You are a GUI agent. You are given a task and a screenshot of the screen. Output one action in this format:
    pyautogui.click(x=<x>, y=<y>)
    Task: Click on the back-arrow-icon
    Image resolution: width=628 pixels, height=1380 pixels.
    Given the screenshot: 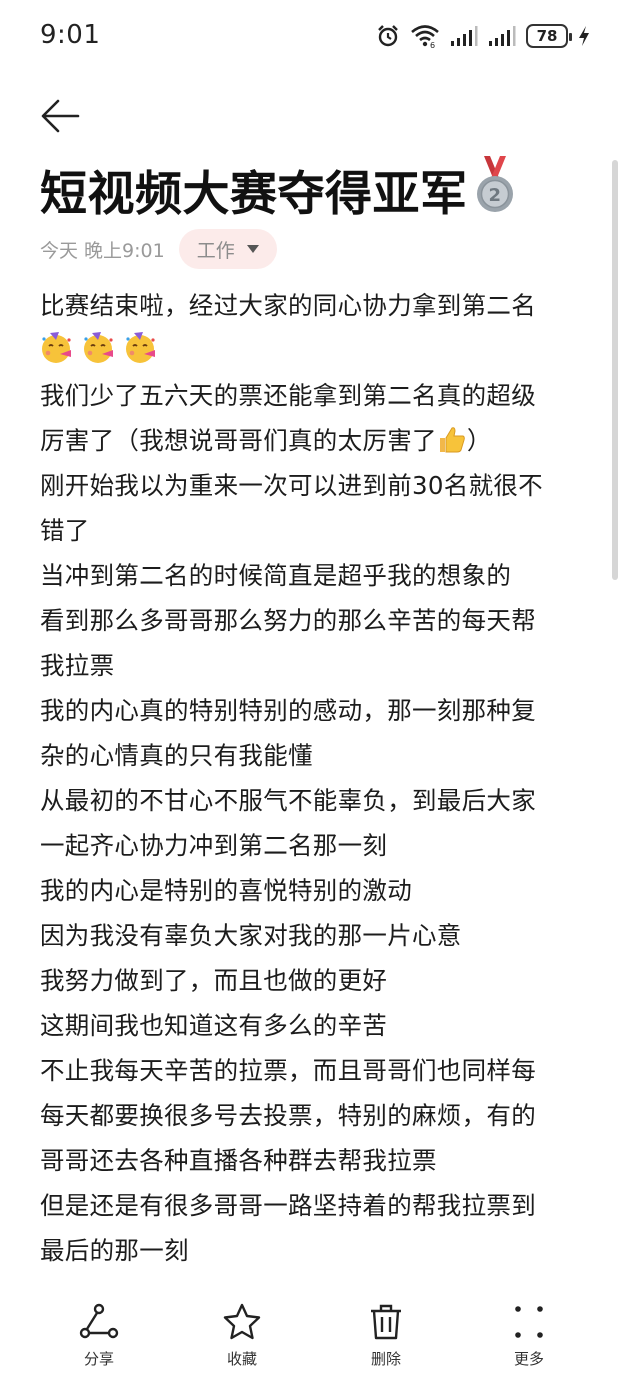 What is the action you would take?
    pyautogui.click(x=60, y=116)
    